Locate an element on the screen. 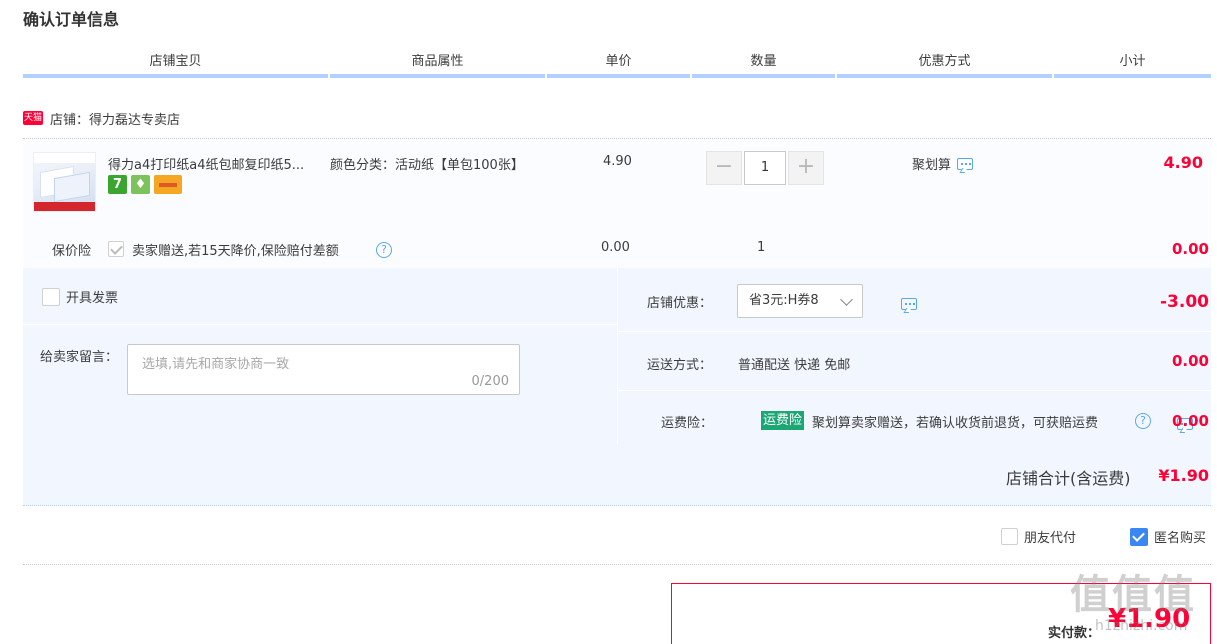 The image size is (1217, 644). shop-total-label: 店铺合计(含运费) is located at coordinates (1068, 478).